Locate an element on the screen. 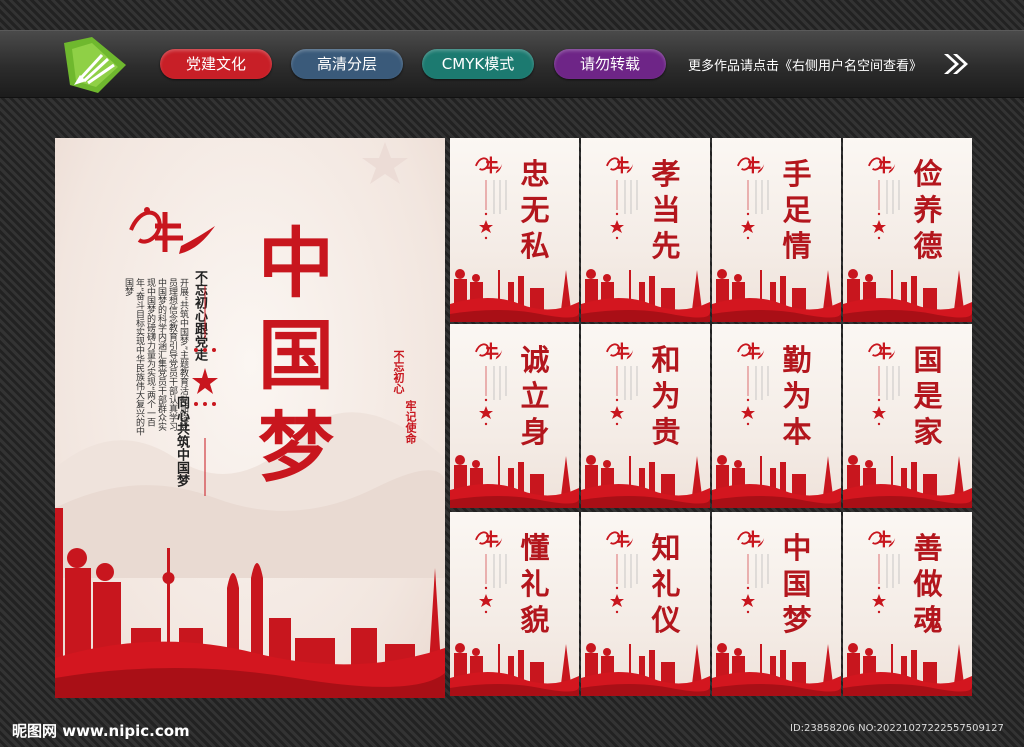 The height and width of the screenshot is (747, 1024). poster-title: 孝当先 is located at coordinates (666, 210).